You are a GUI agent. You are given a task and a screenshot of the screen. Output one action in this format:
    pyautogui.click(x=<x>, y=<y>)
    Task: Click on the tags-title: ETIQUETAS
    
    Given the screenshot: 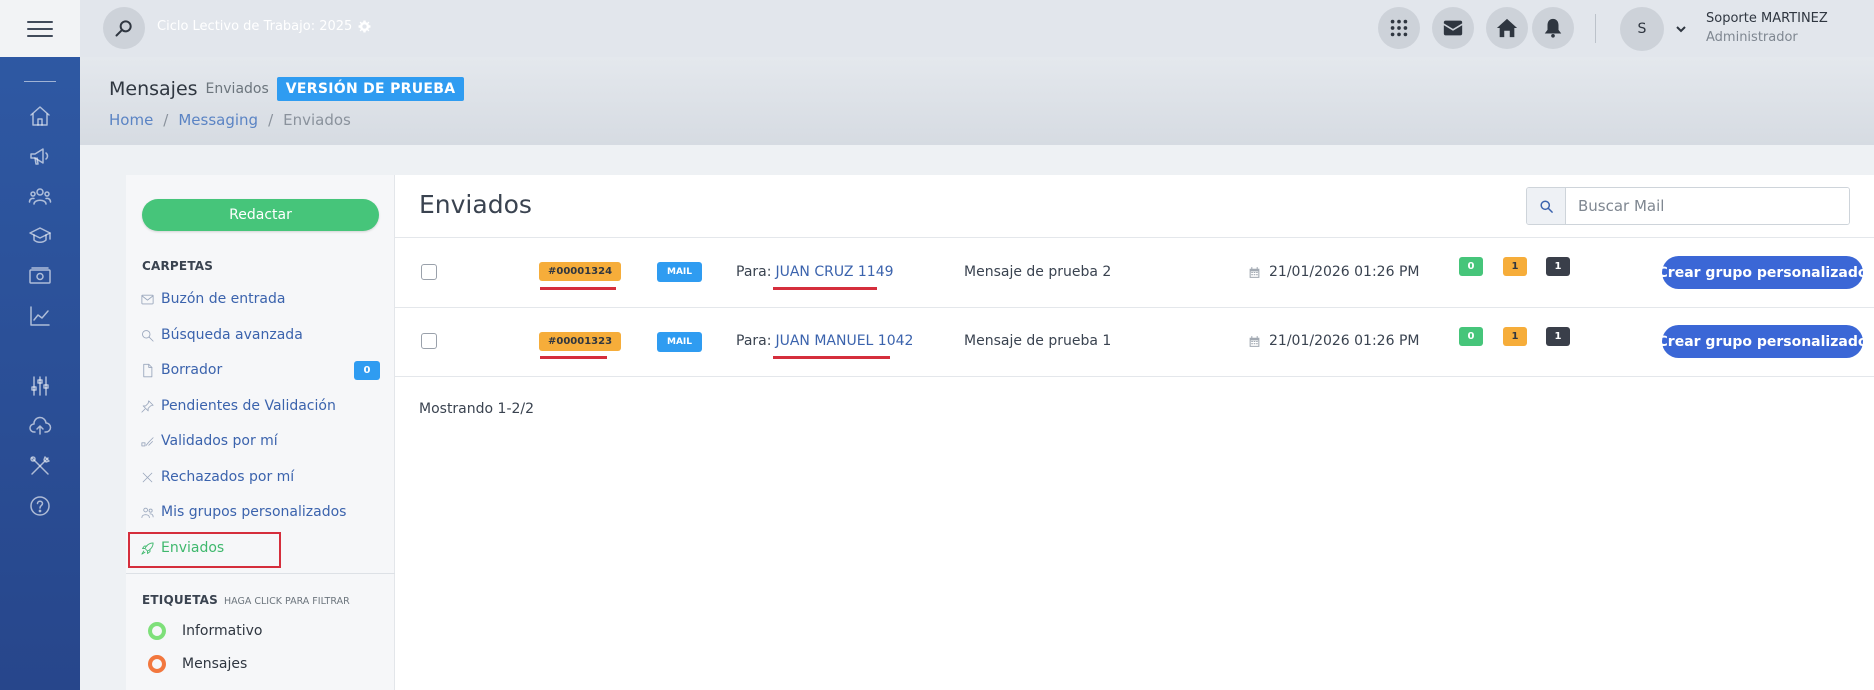 What is the action you would take?
    pyautogui.click(x=180, y=600)
    